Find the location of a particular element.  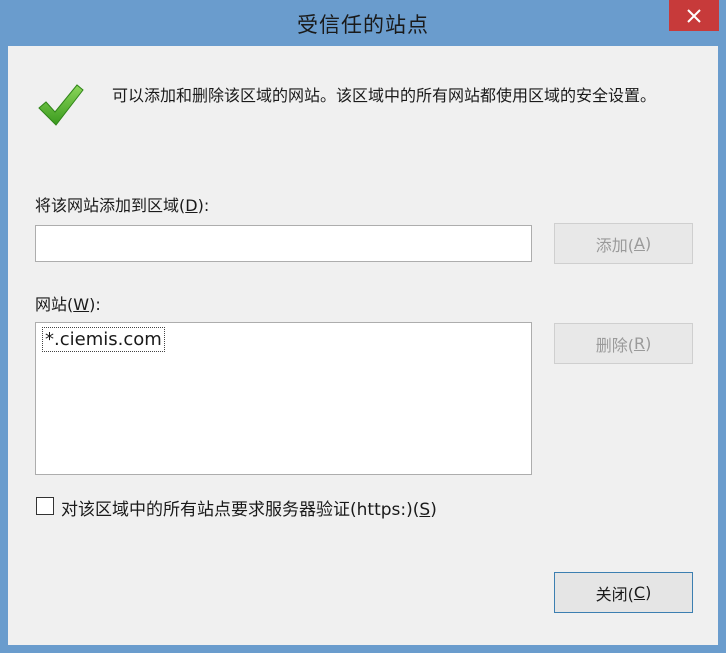

https-checkbox-label: 对该区域中的所有站点要求服务器验证(https:)(S) is located at coordinates (249, 507).